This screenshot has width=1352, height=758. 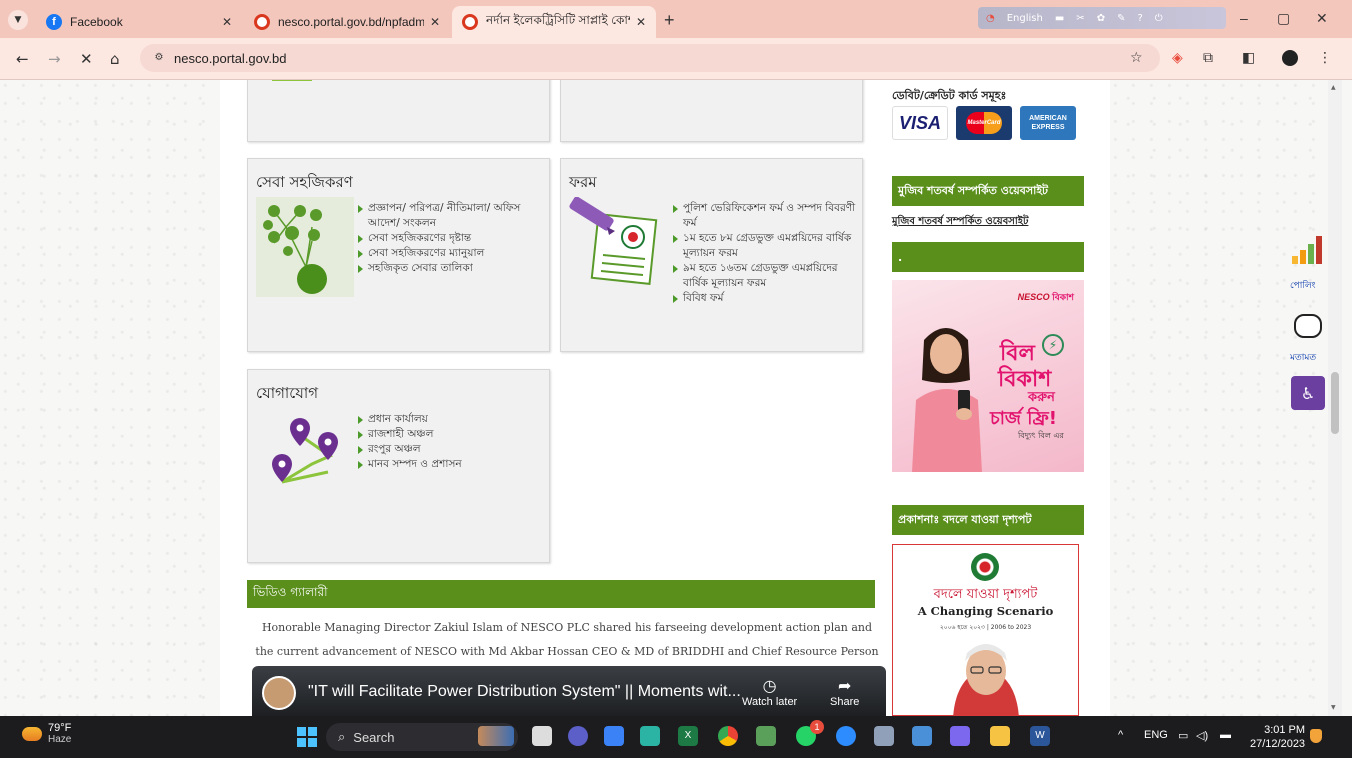 What do you see at coordinates (1303, 285) in the screenshot?
I see `poll-label: পোলিং` at bounding box center [1303, 285].